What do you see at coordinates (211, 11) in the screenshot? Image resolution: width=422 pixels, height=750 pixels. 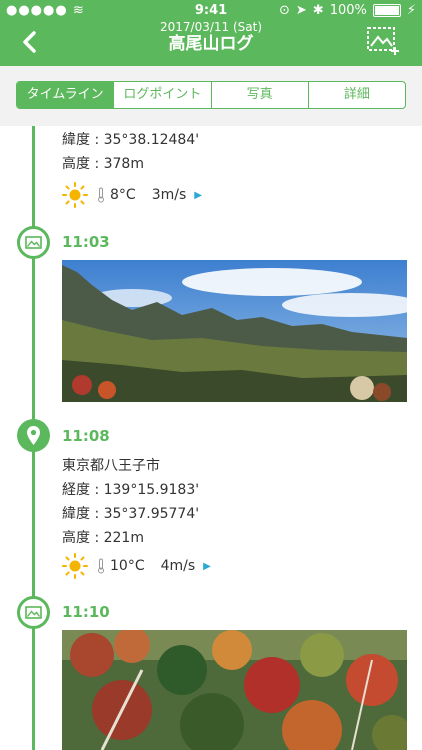 I see `status-bar: ●●●●● ≋ 9:41 ⊙ ➤ ✱ 100% ⚡` at bounding box center [211, 11].